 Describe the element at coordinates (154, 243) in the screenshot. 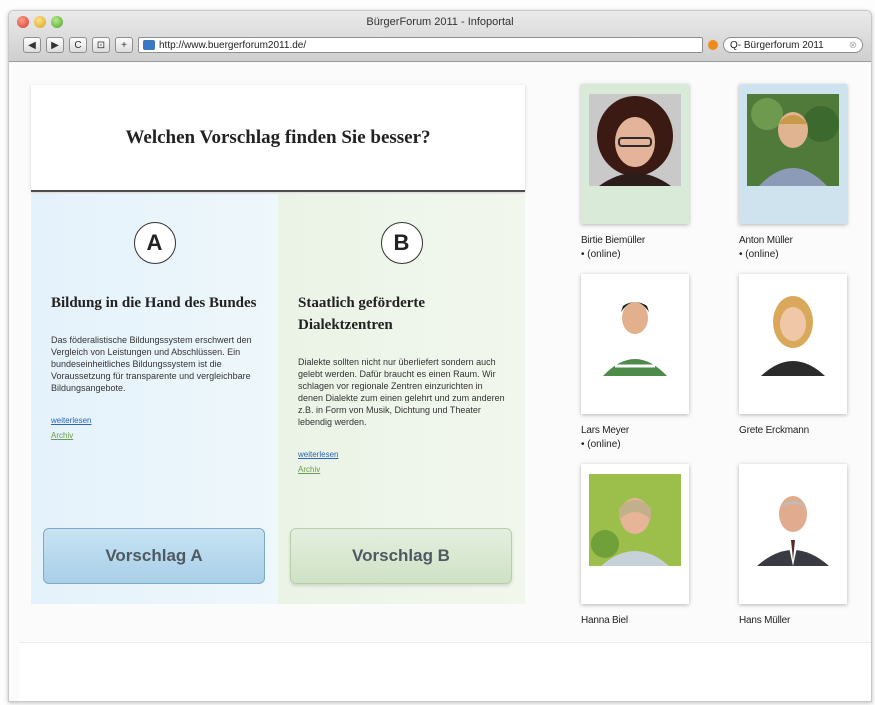

I see `option-a-letter: A` at that location.